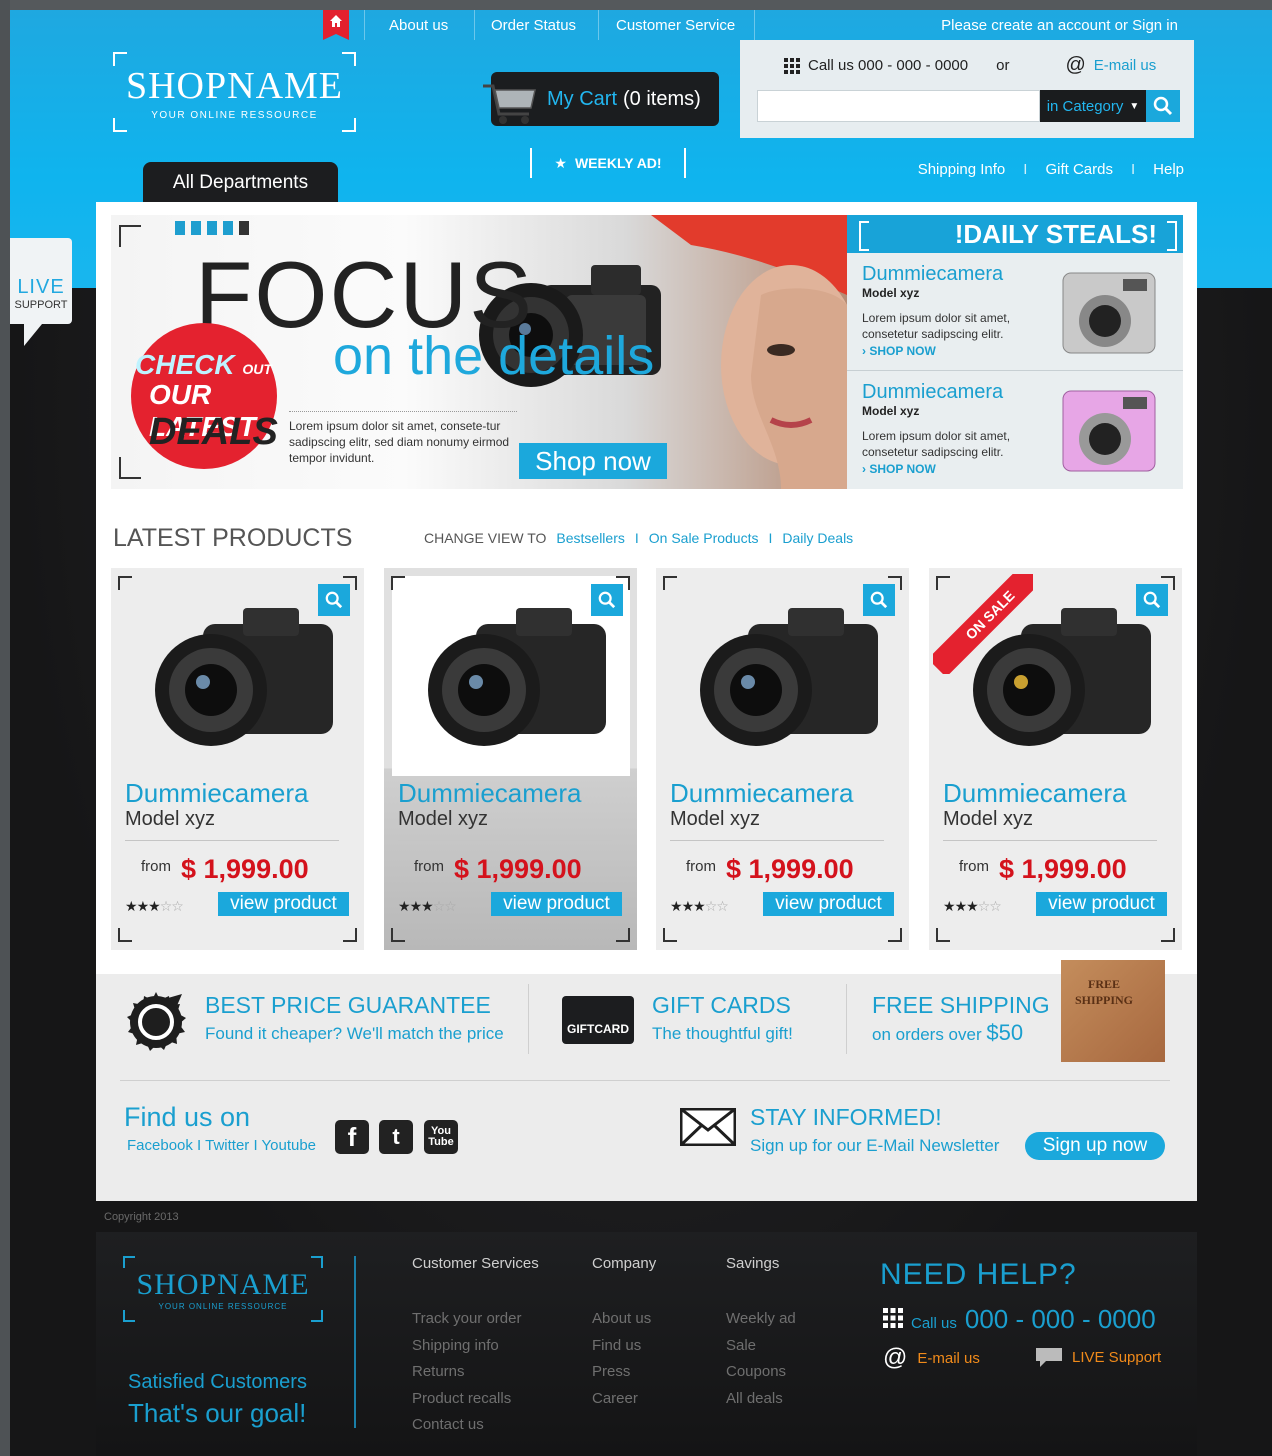 Image resolution: width=1272 pixels, height=1456 pixels. Describe the element at coordinates (217, 1413) in the screenshot. I see `footer-slogan-2: That's our goal!` at that location.